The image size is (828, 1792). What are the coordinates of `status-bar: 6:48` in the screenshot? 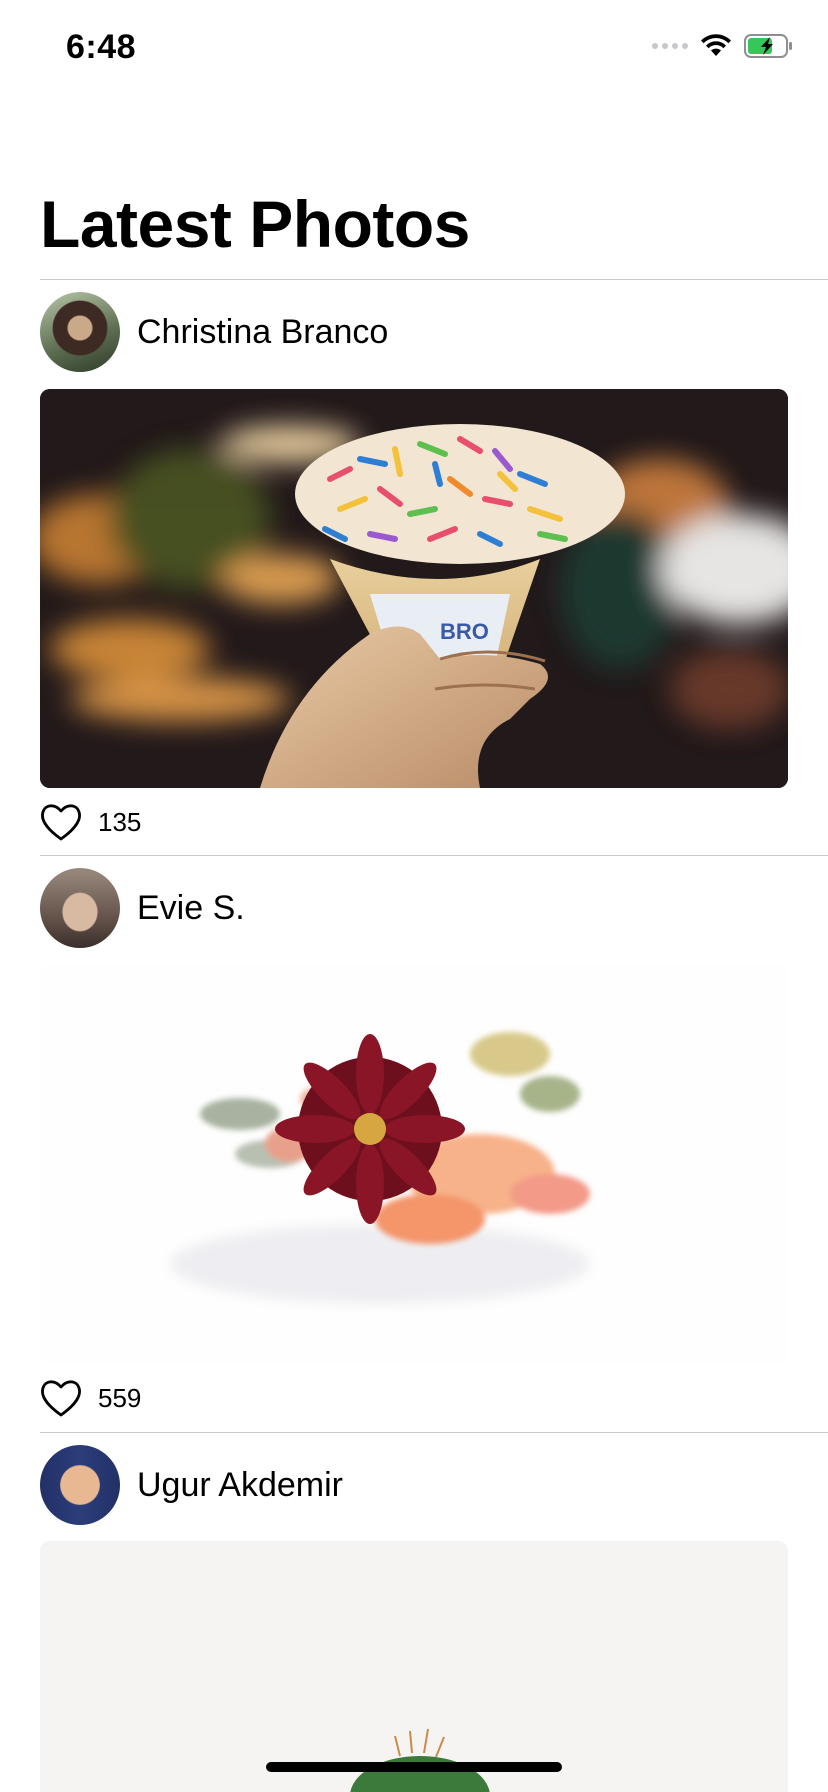 It's located at (414, 50).